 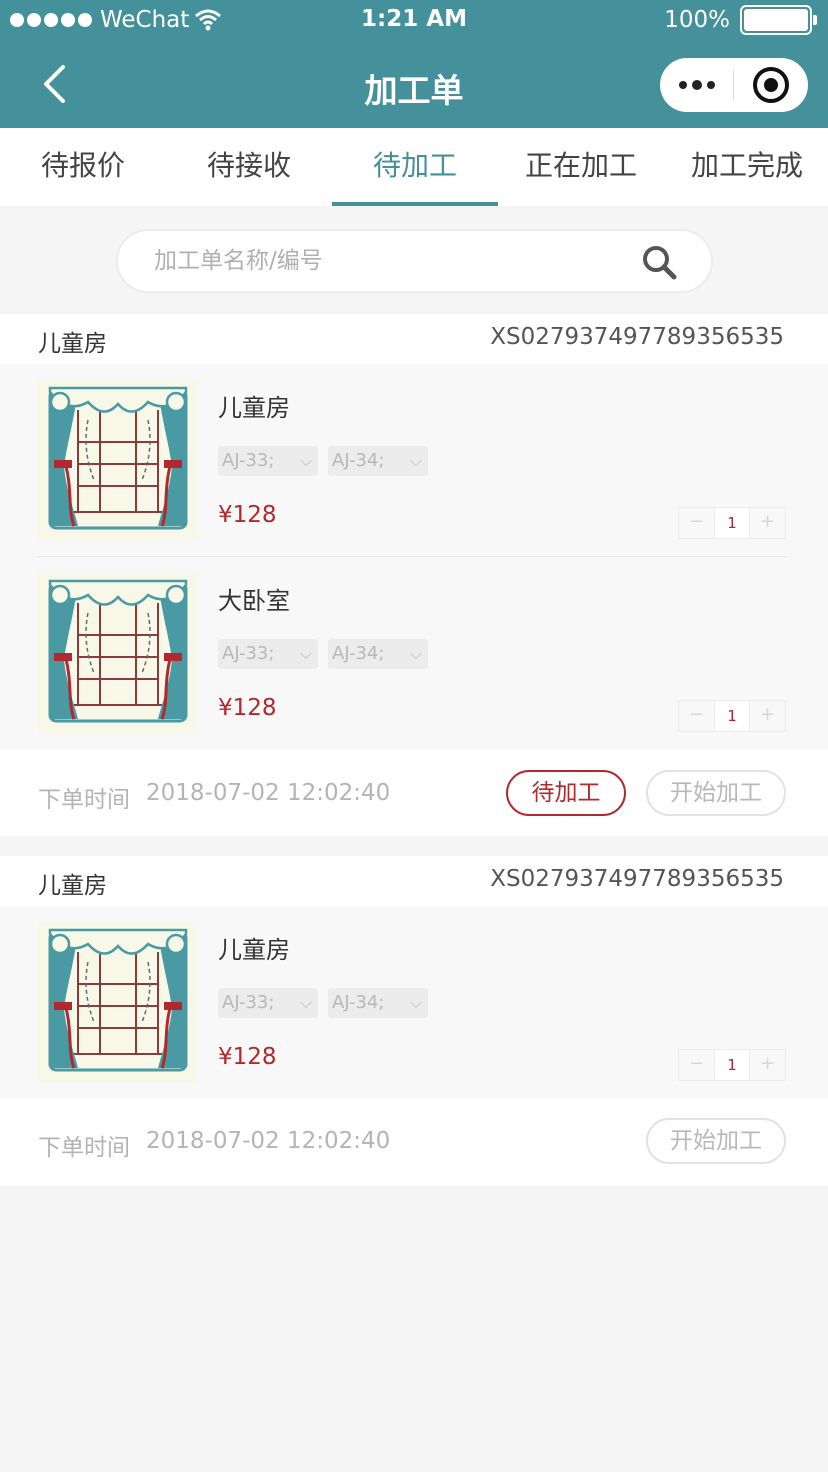 What do you see at coordinates (254, 601) in the screenshot?
I see `item-name: 大卧室` at bounding box center [254, 601].